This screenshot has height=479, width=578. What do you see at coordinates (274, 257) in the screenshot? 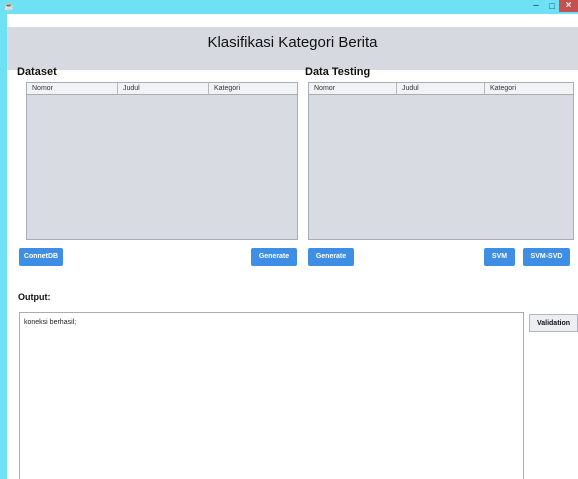
I see `dataset-generate-button: Generate` at bounding box center [274, 257].